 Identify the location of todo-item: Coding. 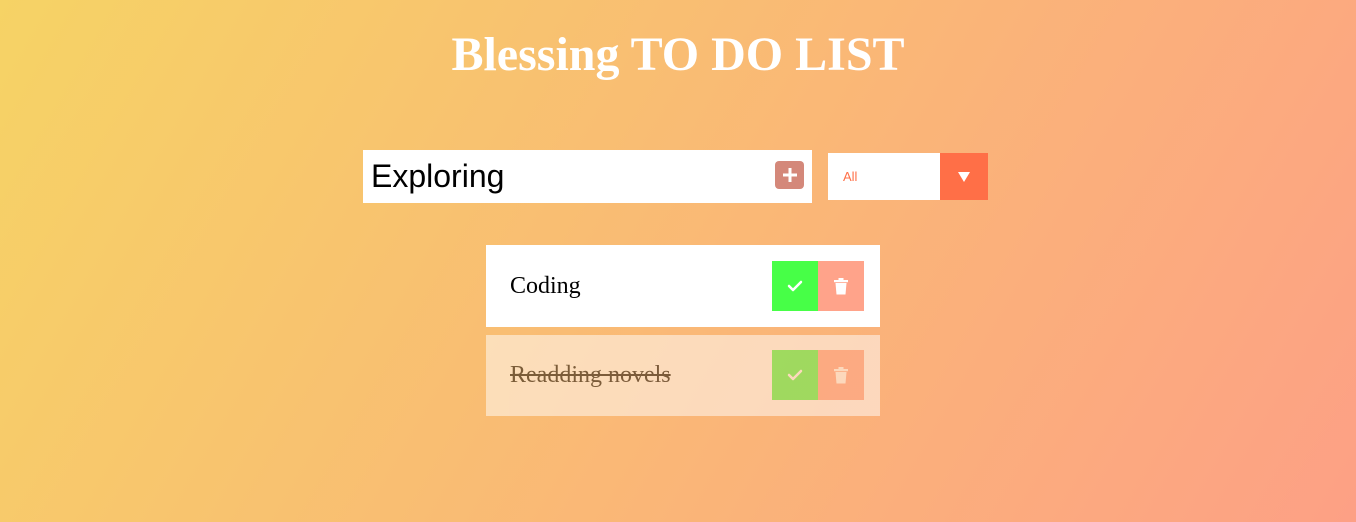
(683, 286).